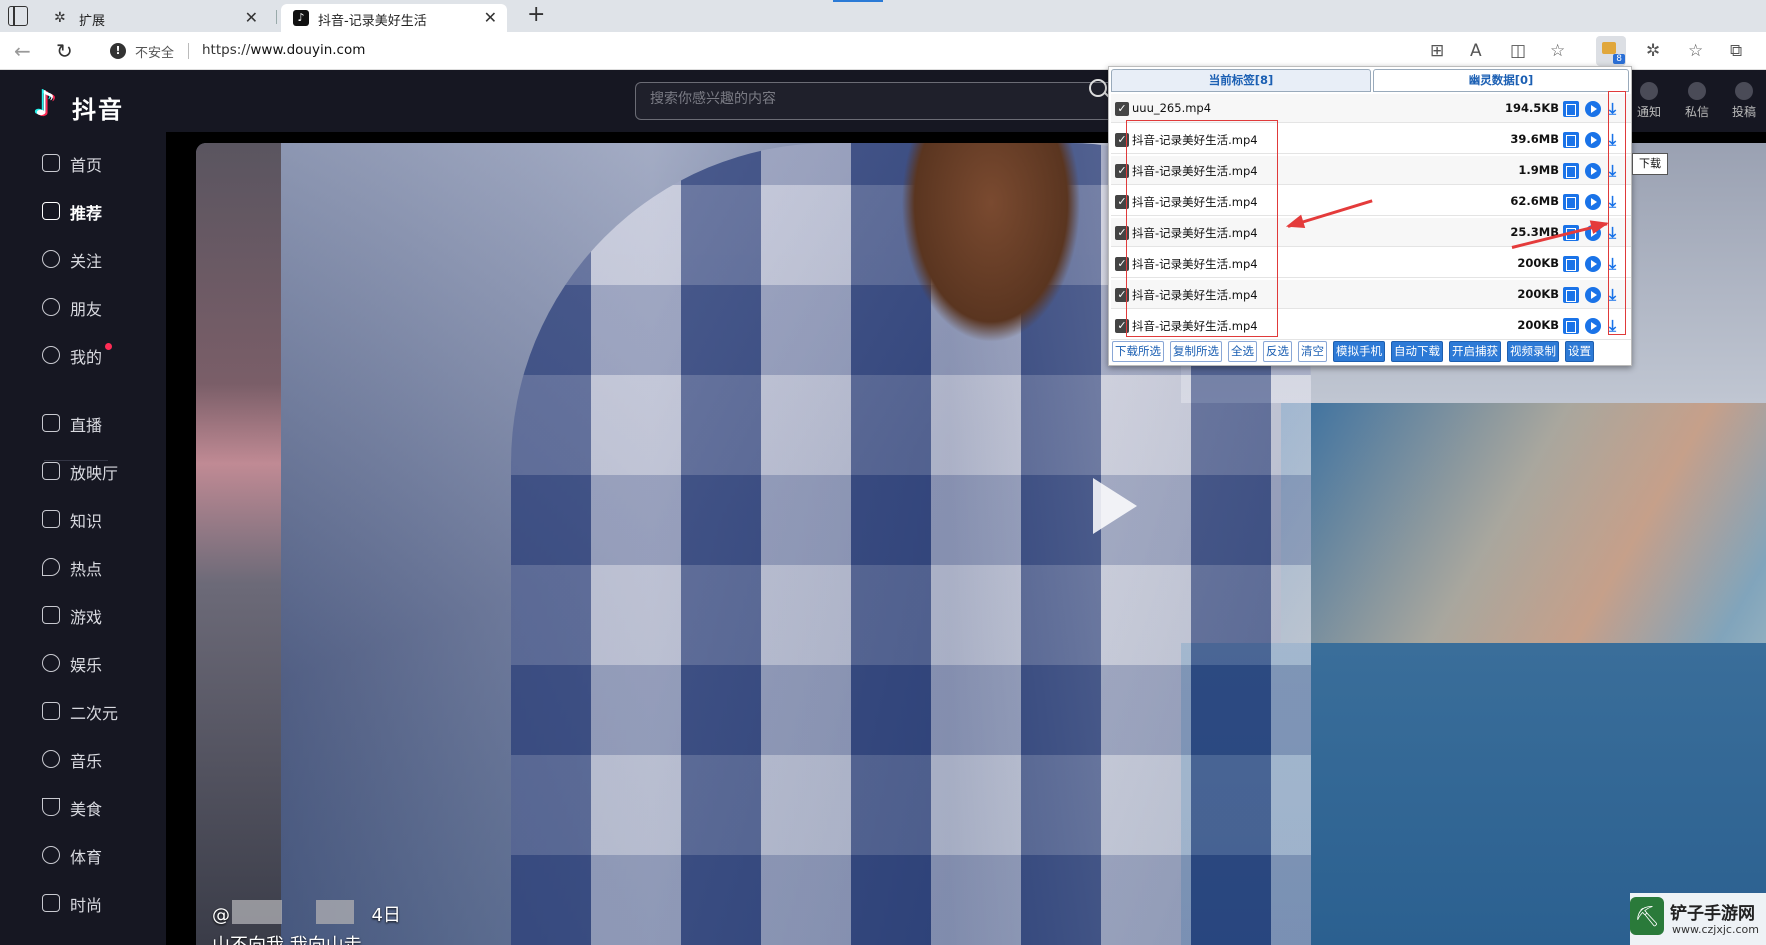 This screenshot has height=945, width=1766. What do you see at coordinates (18, 16) in the screenshot?
I see `tab-actions-icon` at bounding box center [18, 16].